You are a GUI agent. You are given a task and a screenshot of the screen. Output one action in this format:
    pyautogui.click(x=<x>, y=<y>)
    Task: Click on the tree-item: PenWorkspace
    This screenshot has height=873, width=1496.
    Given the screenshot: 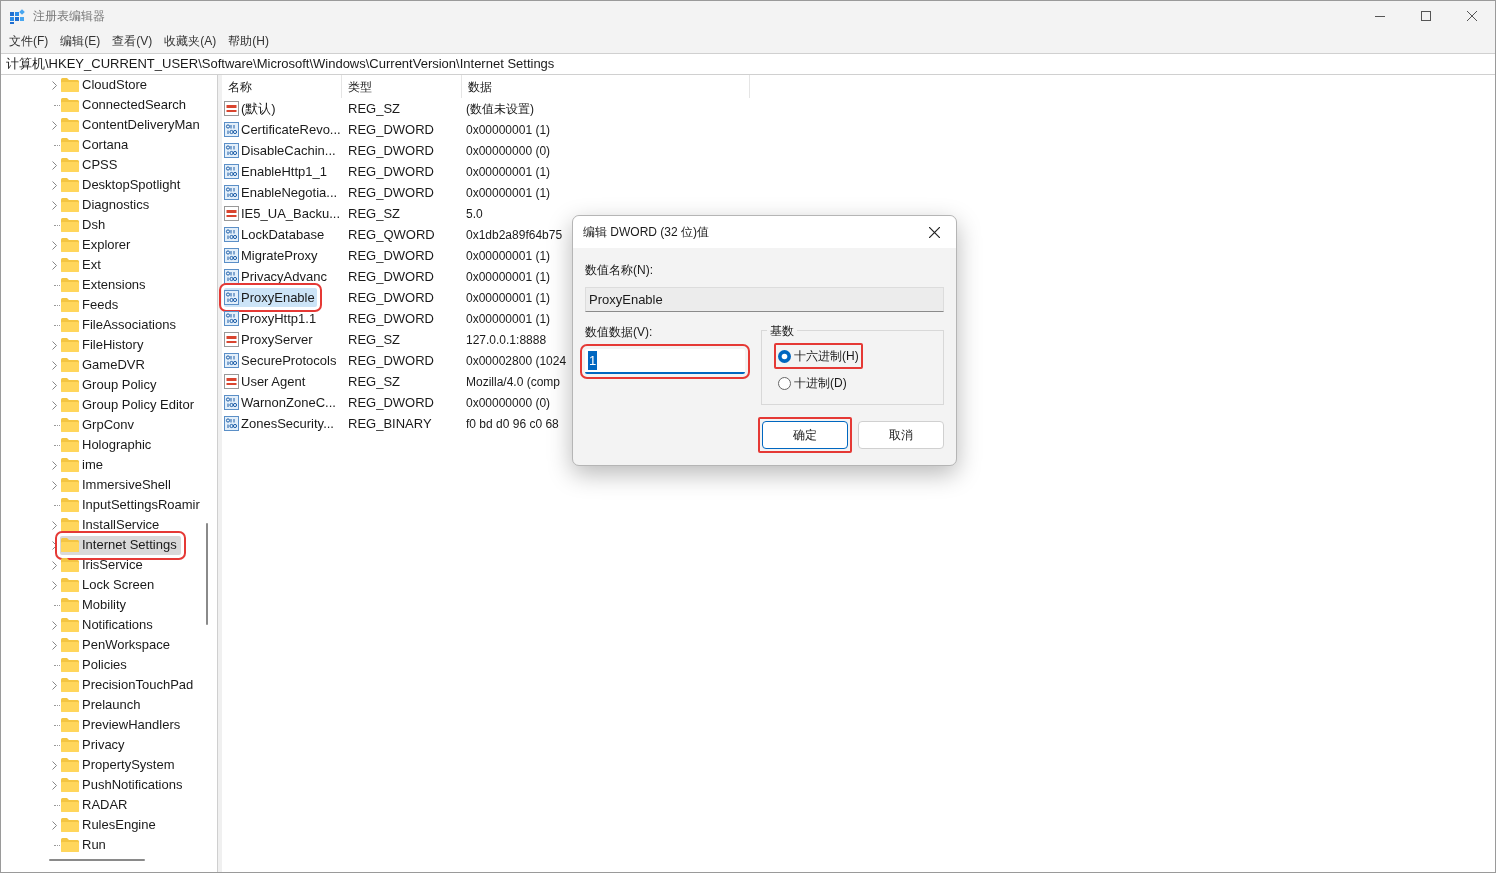 What is the action you would take?
    pyautogui.click(x=117, y=645)
    